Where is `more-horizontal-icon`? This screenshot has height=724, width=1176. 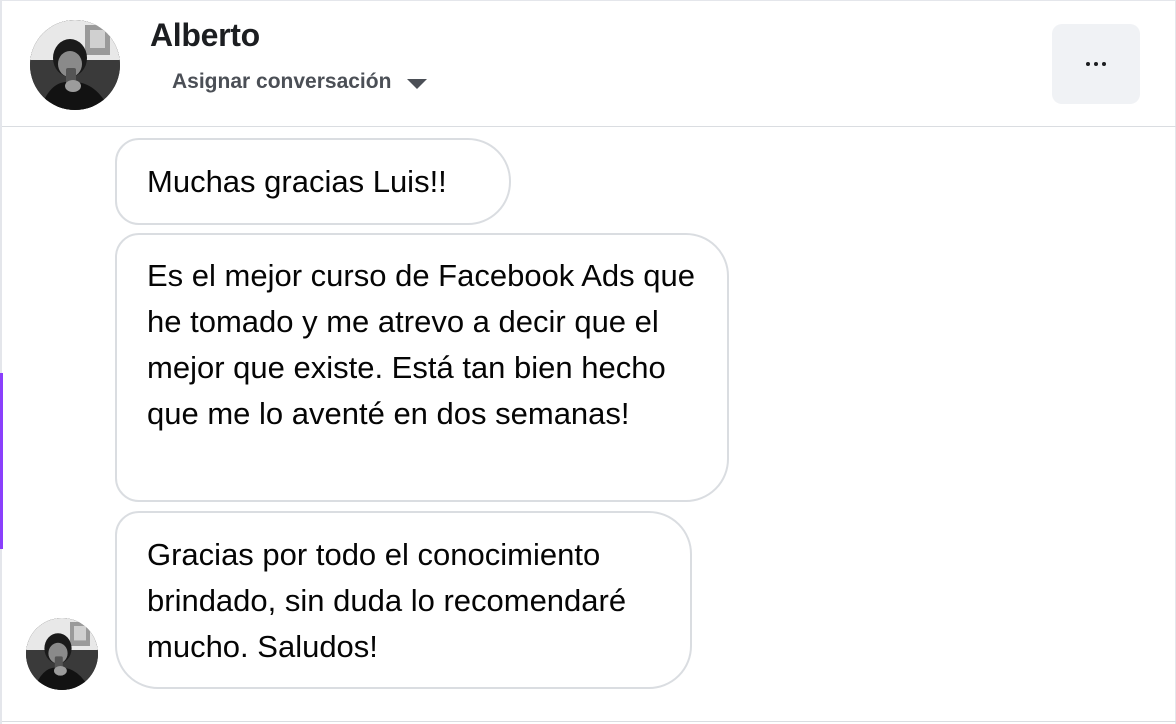 more-horizontal-icon is located at coordinates (1096, 64).